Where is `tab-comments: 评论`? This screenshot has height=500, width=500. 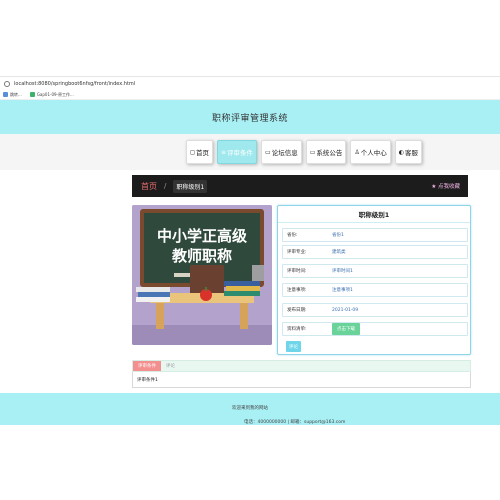
tab-comments: 评论 is located at coordinates (170, 366).